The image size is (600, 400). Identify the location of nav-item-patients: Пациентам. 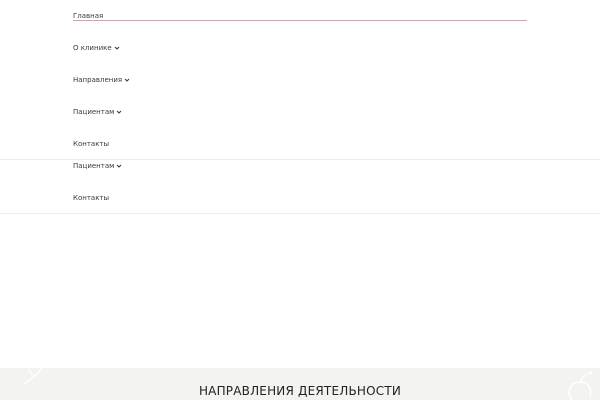
(97, 112).